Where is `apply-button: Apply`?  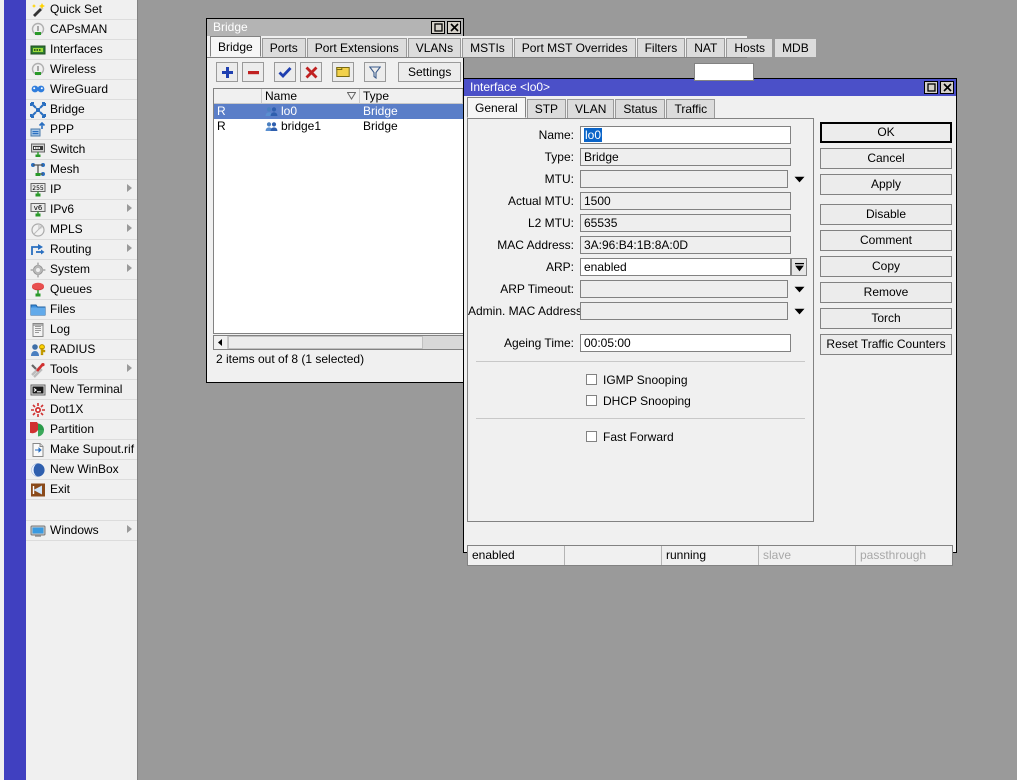
apply-button: Apply is located at coordinates (886, 184).